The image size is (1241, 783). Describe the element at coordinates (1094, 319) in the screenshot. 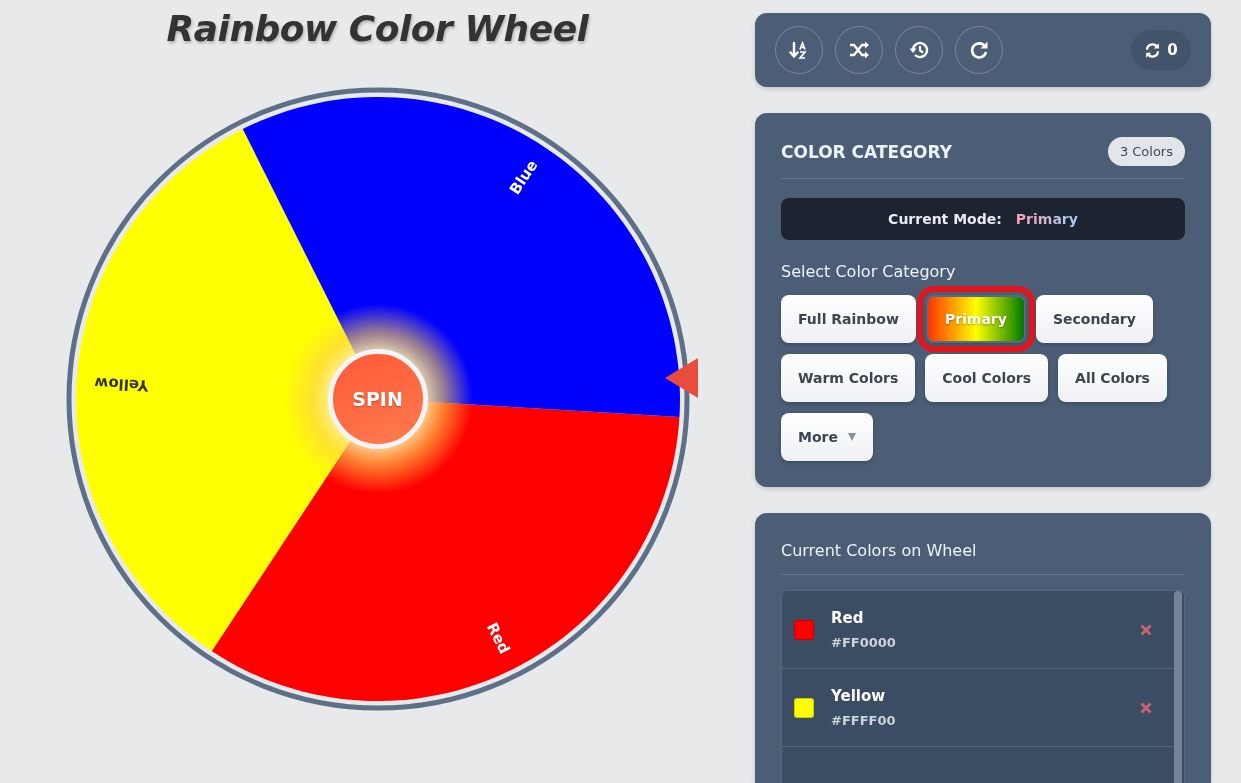

I see `category-button: Secondary` at that location.